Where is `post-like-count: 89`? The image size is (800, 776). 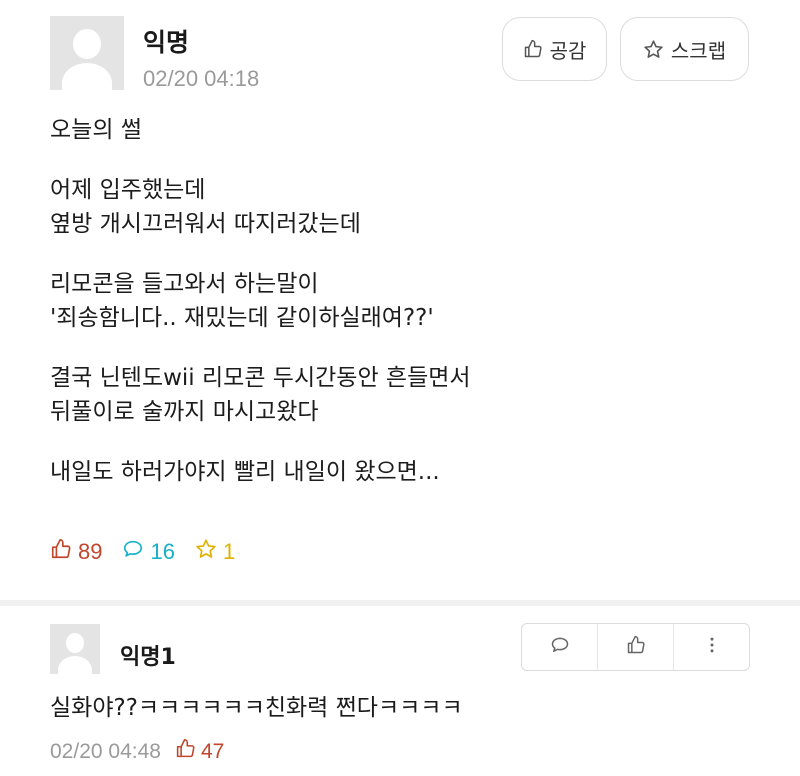 post-like-count: 89 is located at coordinates (76, 552).